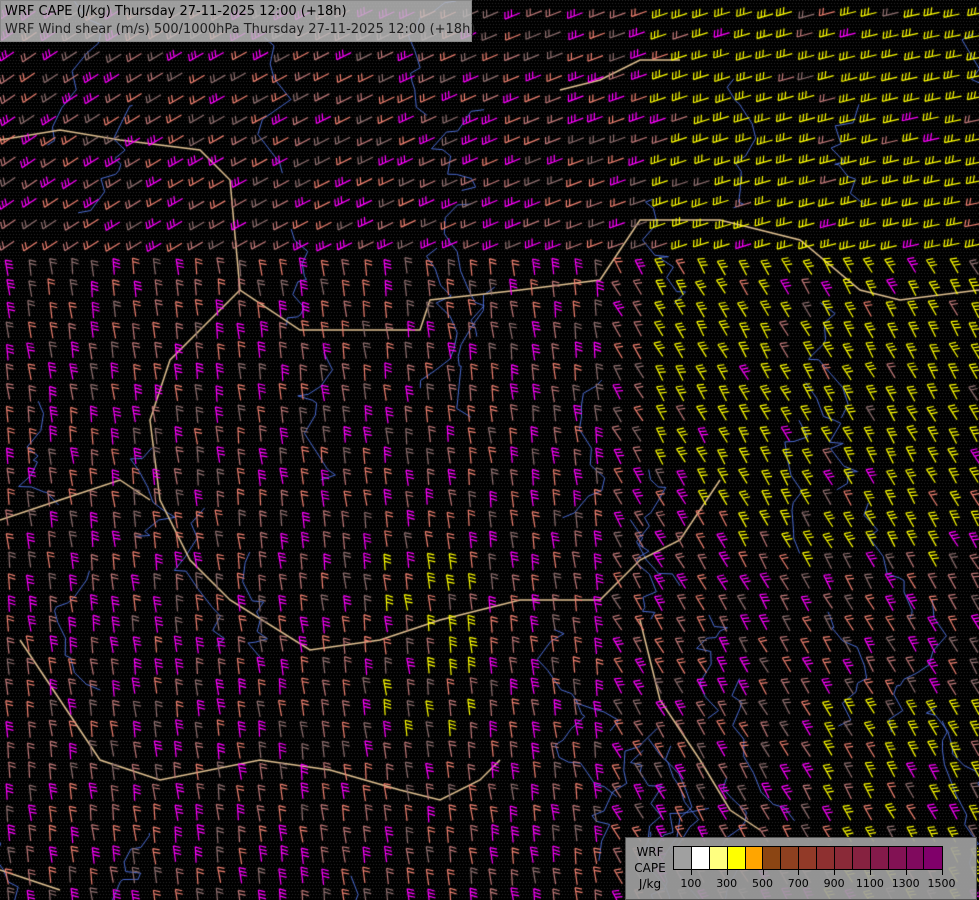  Describe the element at coordinates (727, 883) in the screenshot. I see `legend-tick-label: 300` at that location.